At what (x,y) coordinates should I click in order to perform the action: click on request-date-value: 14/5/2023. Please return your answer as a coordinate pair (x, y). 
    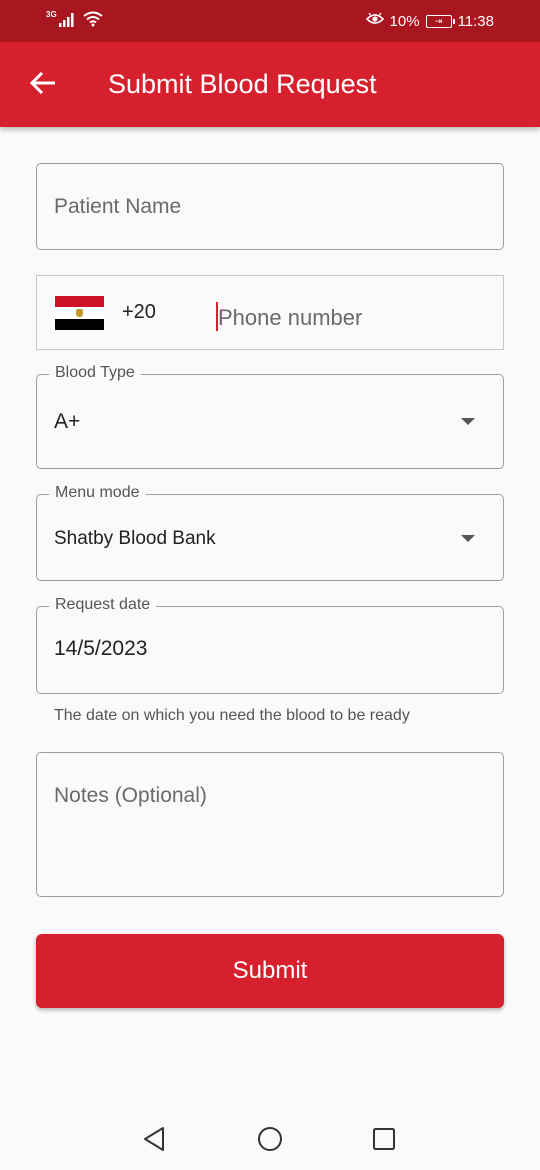
    Looking at the image, I should click on (101, 648).